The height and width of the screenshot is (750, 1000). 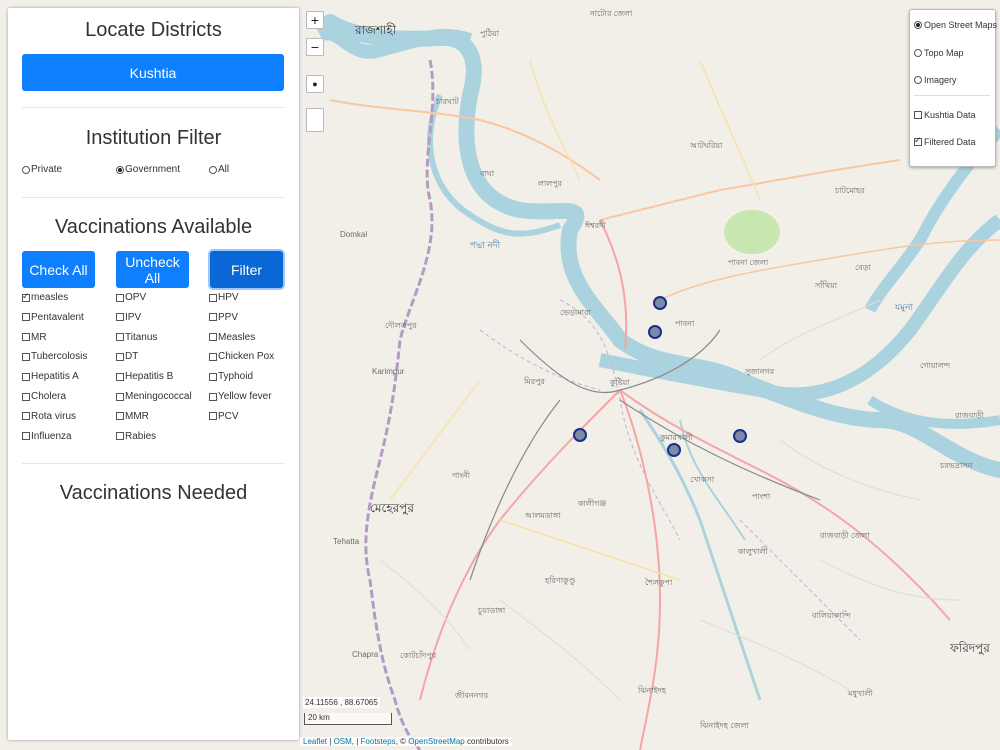 I want to click on vaccine-checkbox-tubercolosis: Tubercolosis, so click(x=54, y=356).